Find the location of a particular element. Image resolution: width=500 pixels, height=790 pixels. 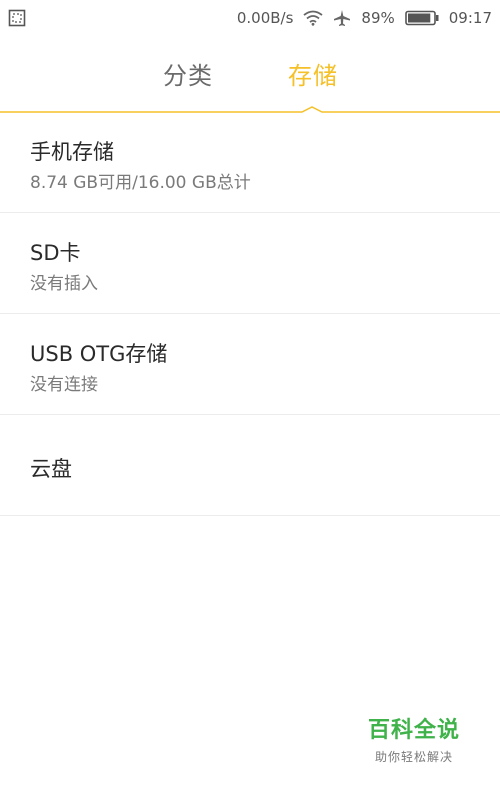

tab-categories: 分类 is located at coordinates (188, 73).